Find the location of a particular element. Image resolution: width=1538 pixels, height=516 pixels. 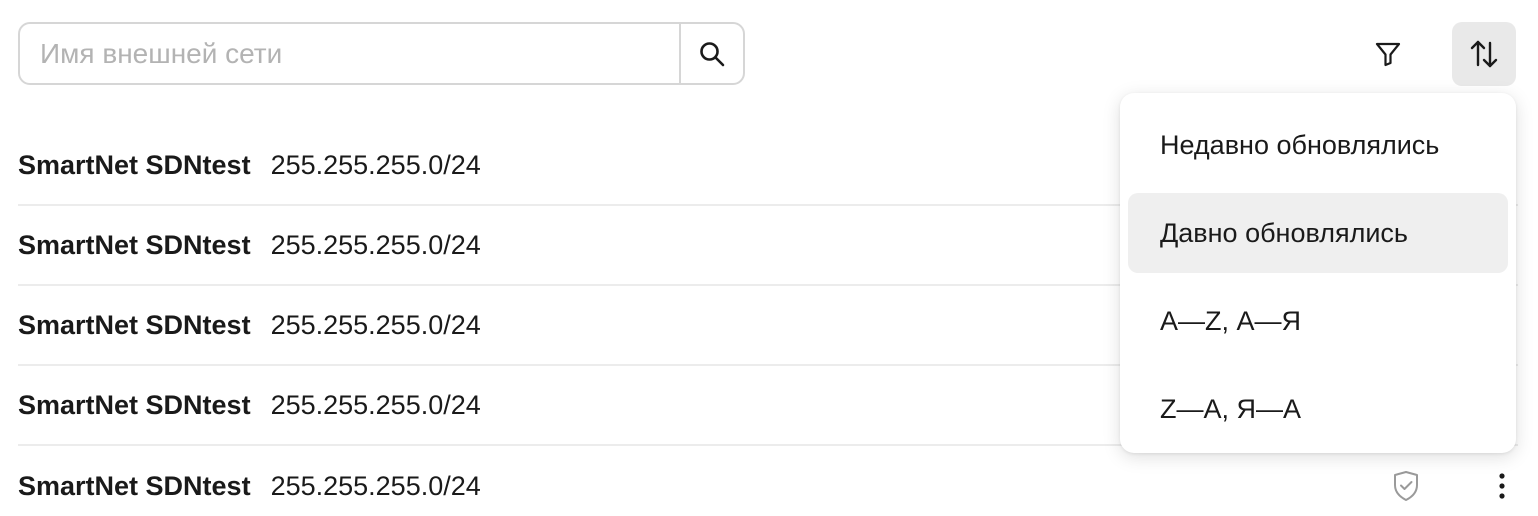

search-box is located at coordinates (381, 53).